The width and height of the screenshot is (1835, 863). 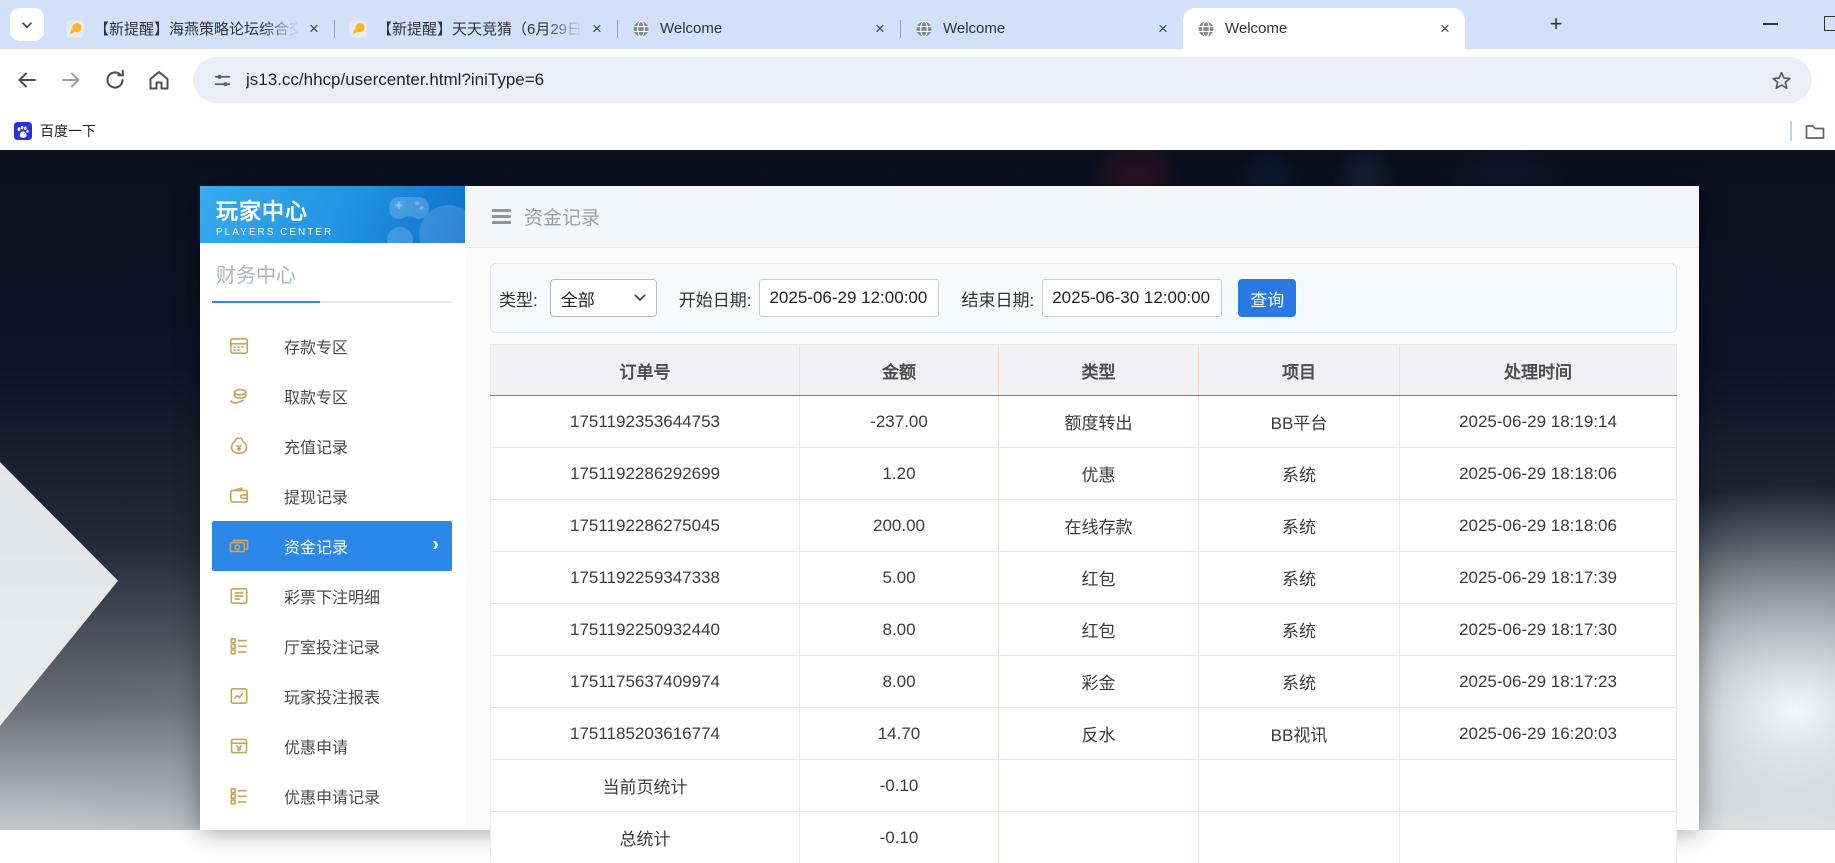 I want to click on bookmark-item-baidu: 百度一下, so click(x=55, y=131).